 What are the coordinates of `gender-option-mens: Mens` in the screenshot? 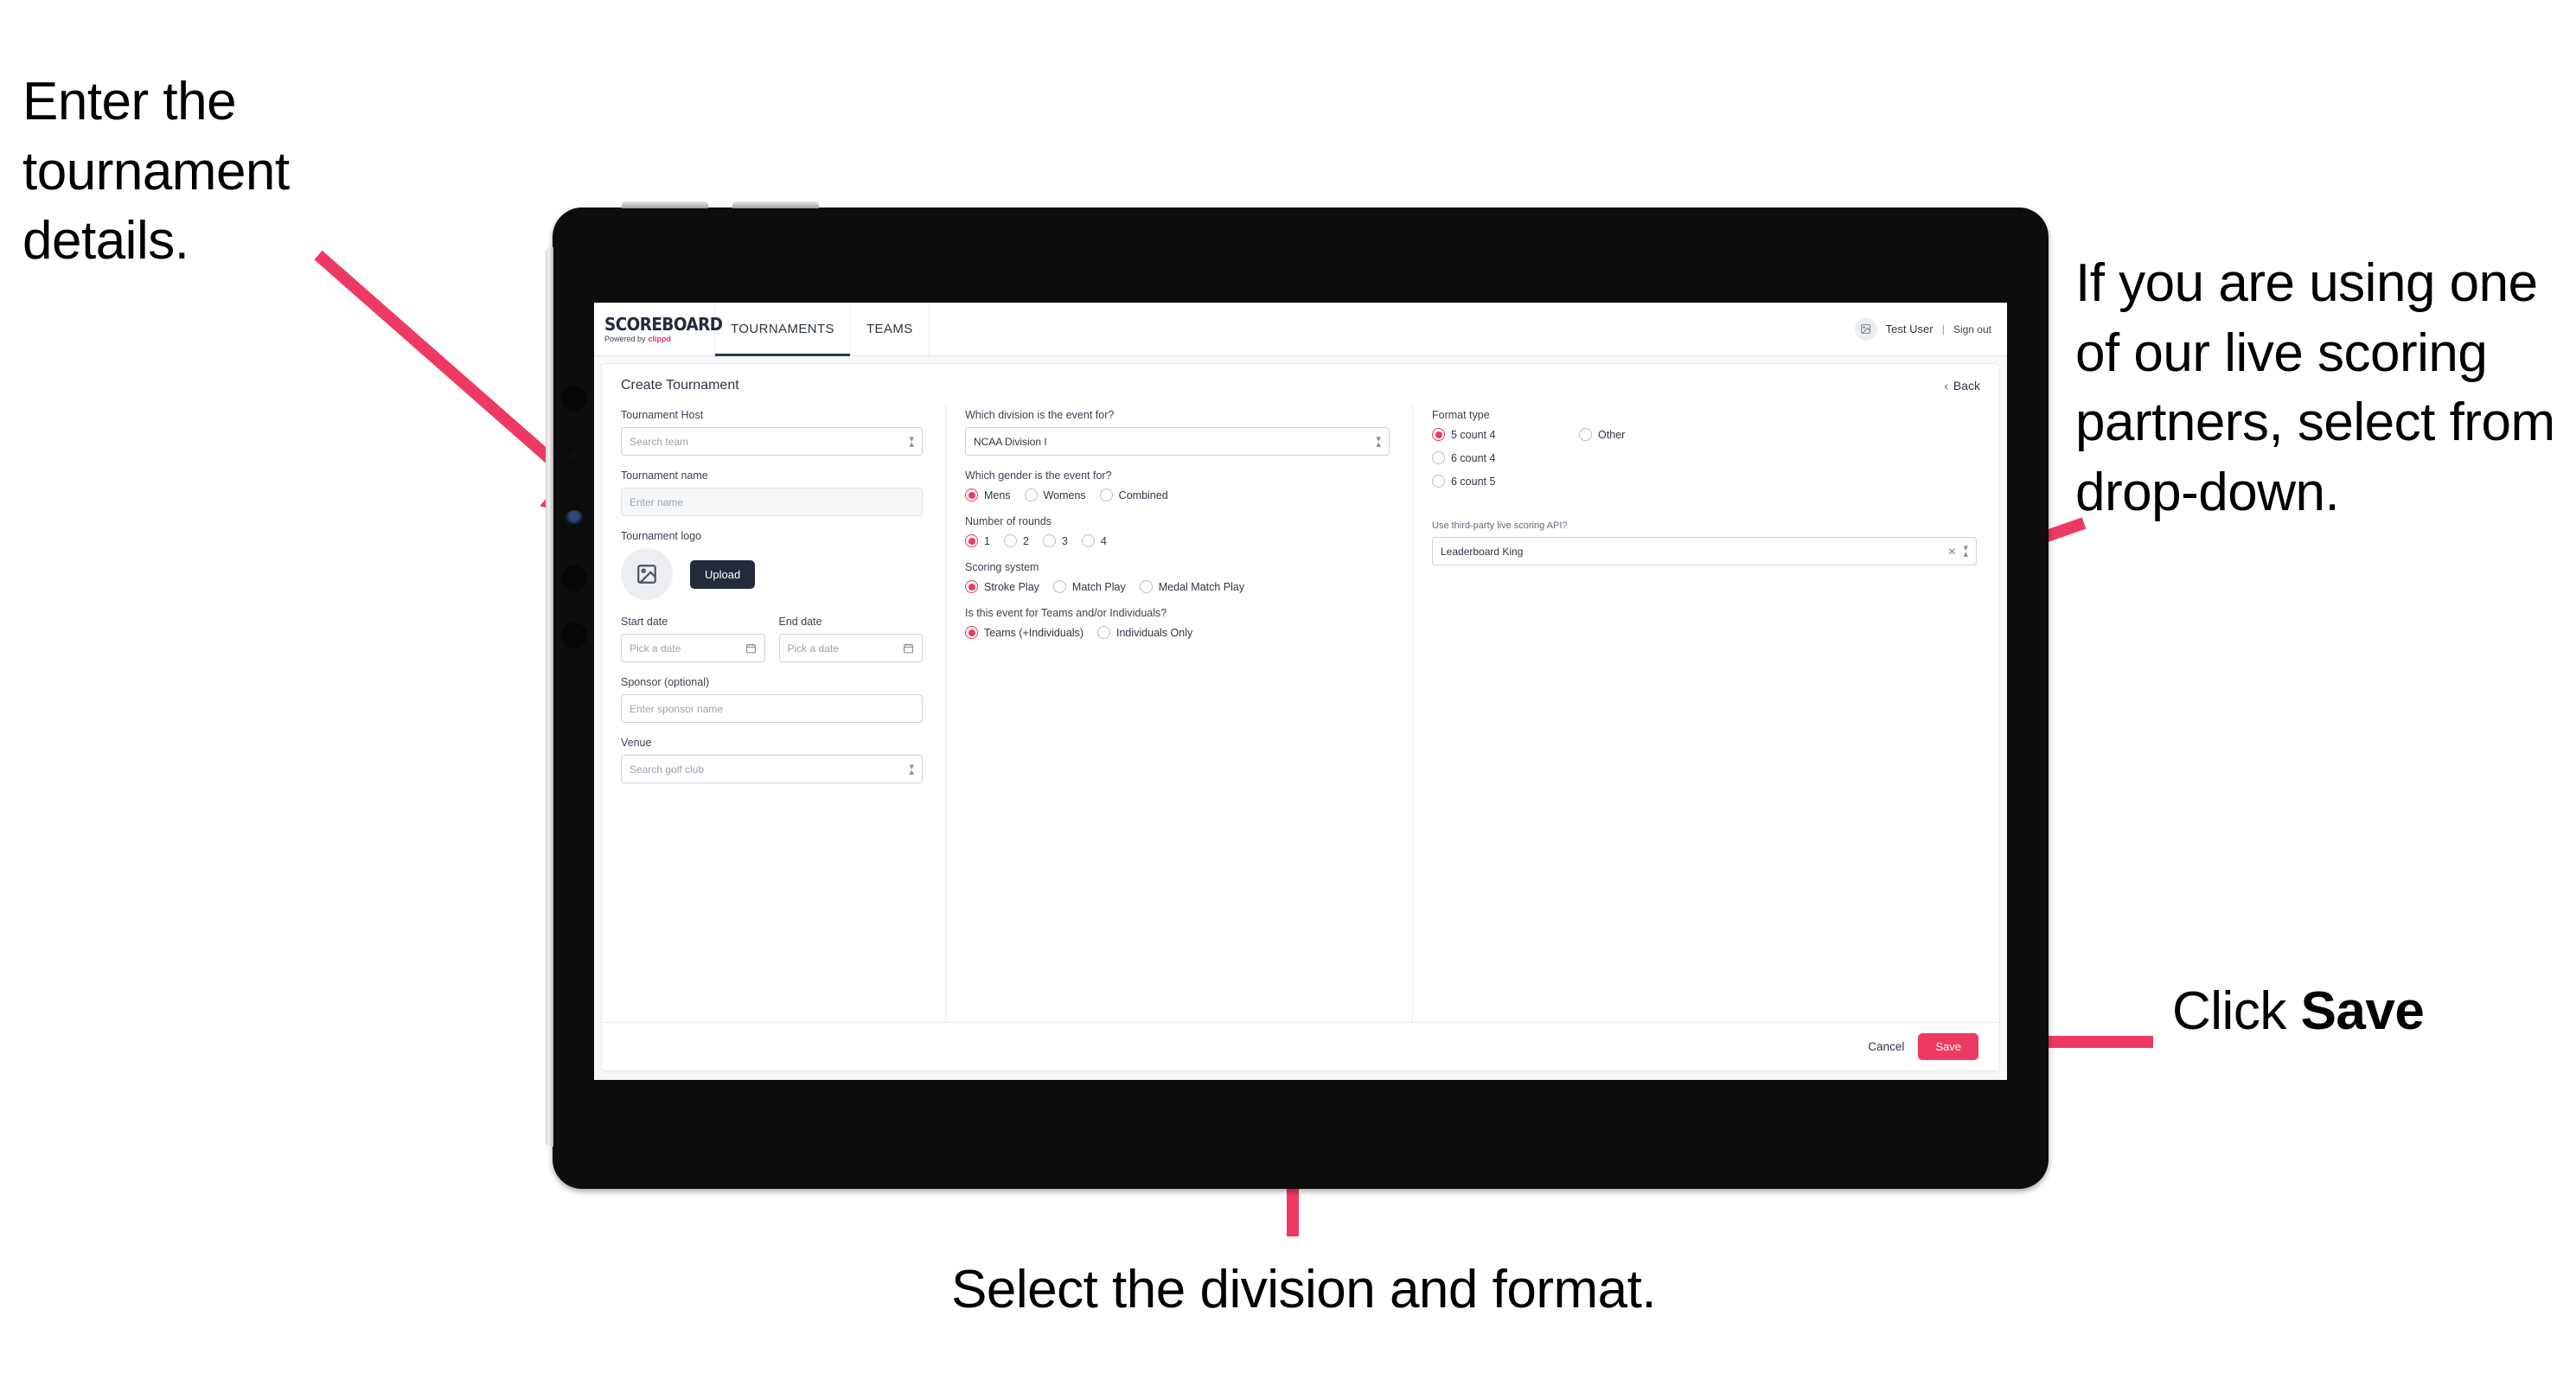 It's located at (988, 495).